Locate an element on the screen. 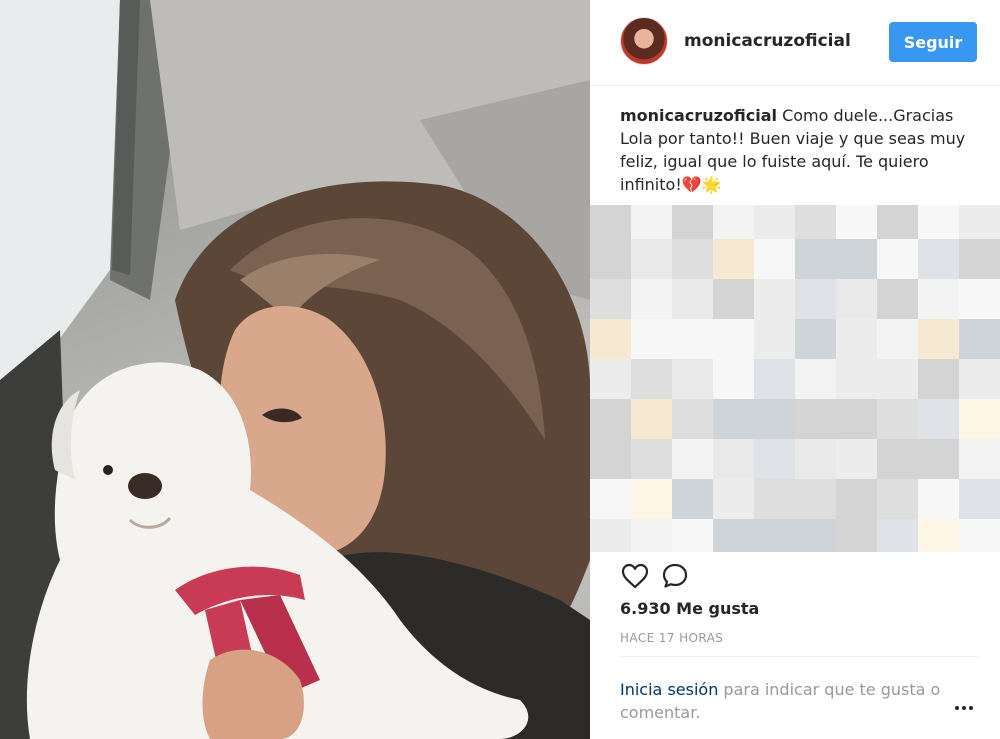  comment-icon is located at coordinates (675, 576).